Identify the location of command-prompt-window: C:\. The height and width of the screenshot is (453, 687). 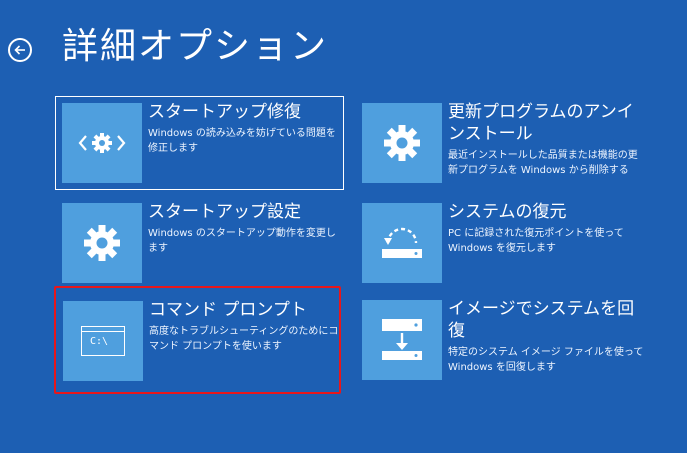
(103, 341).